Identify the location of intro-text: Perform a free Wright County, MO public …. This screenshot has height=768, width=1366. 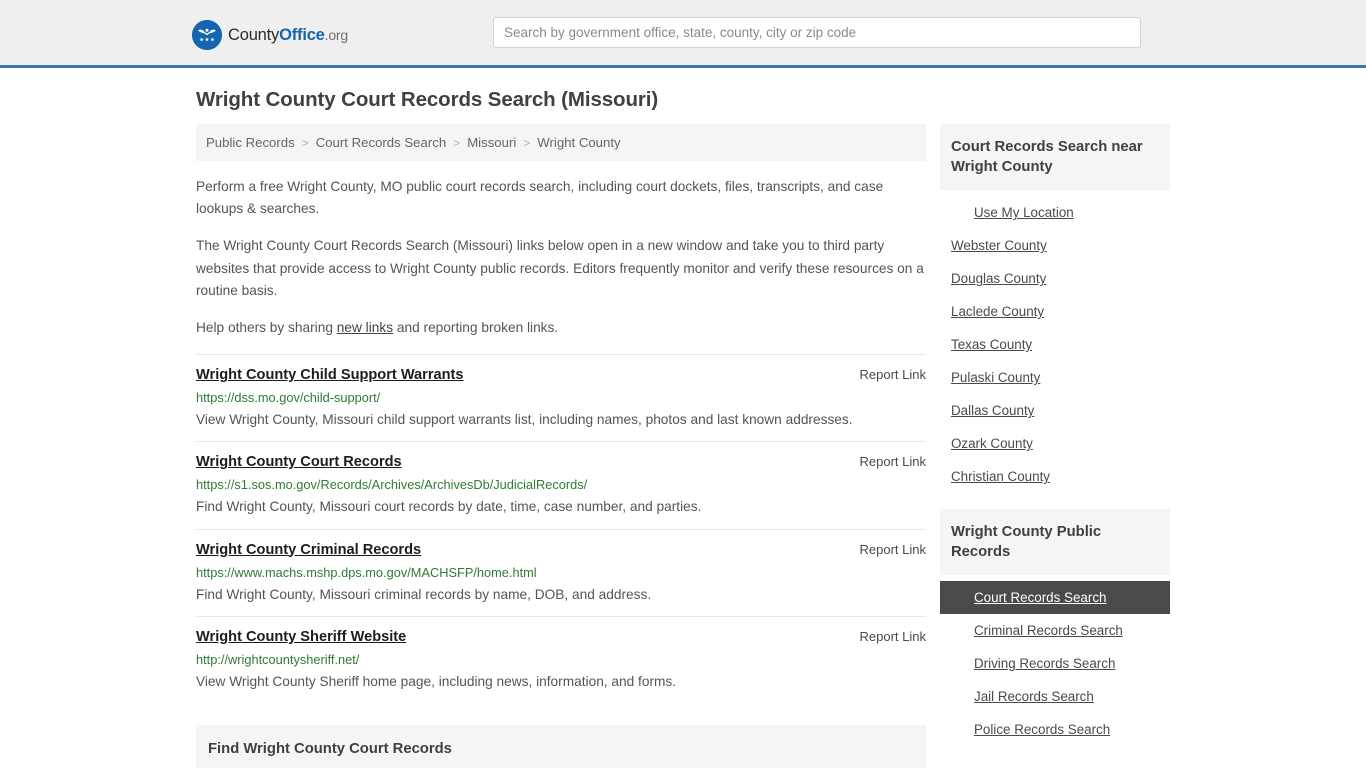
(561, 257).